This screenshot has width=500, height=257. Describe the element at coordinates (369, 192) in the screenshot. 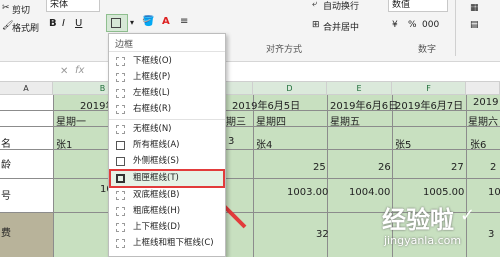

I see `id-cell: 1004.00` at that location.